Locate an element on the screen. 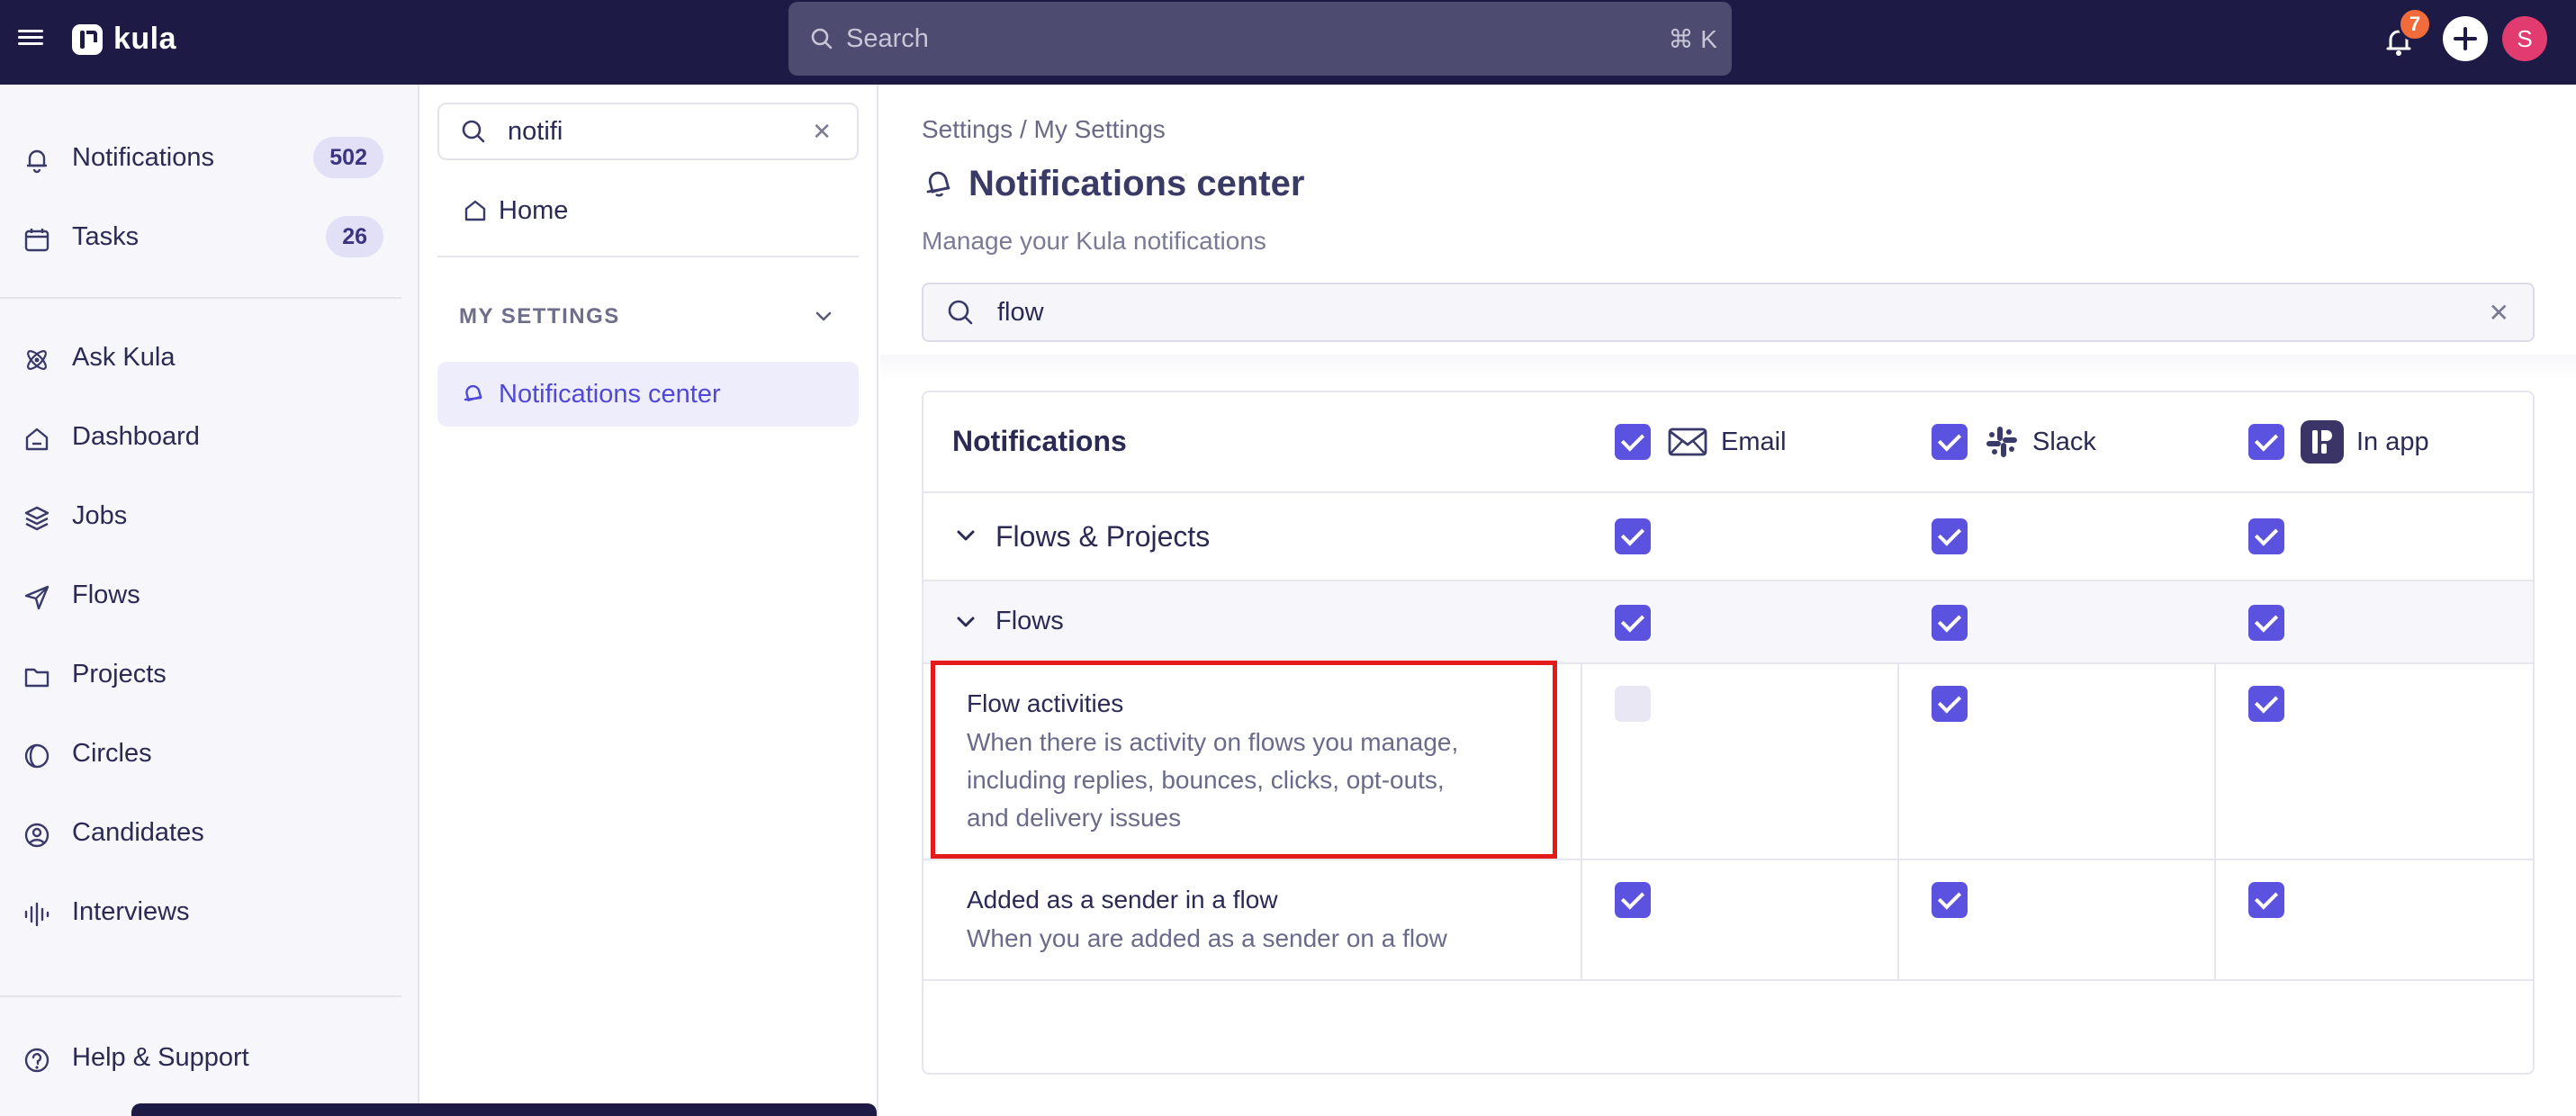 This screenshot has height=1116, width=2576. sidebar-item-label: Dashboard is located at coordinates (136, 436).